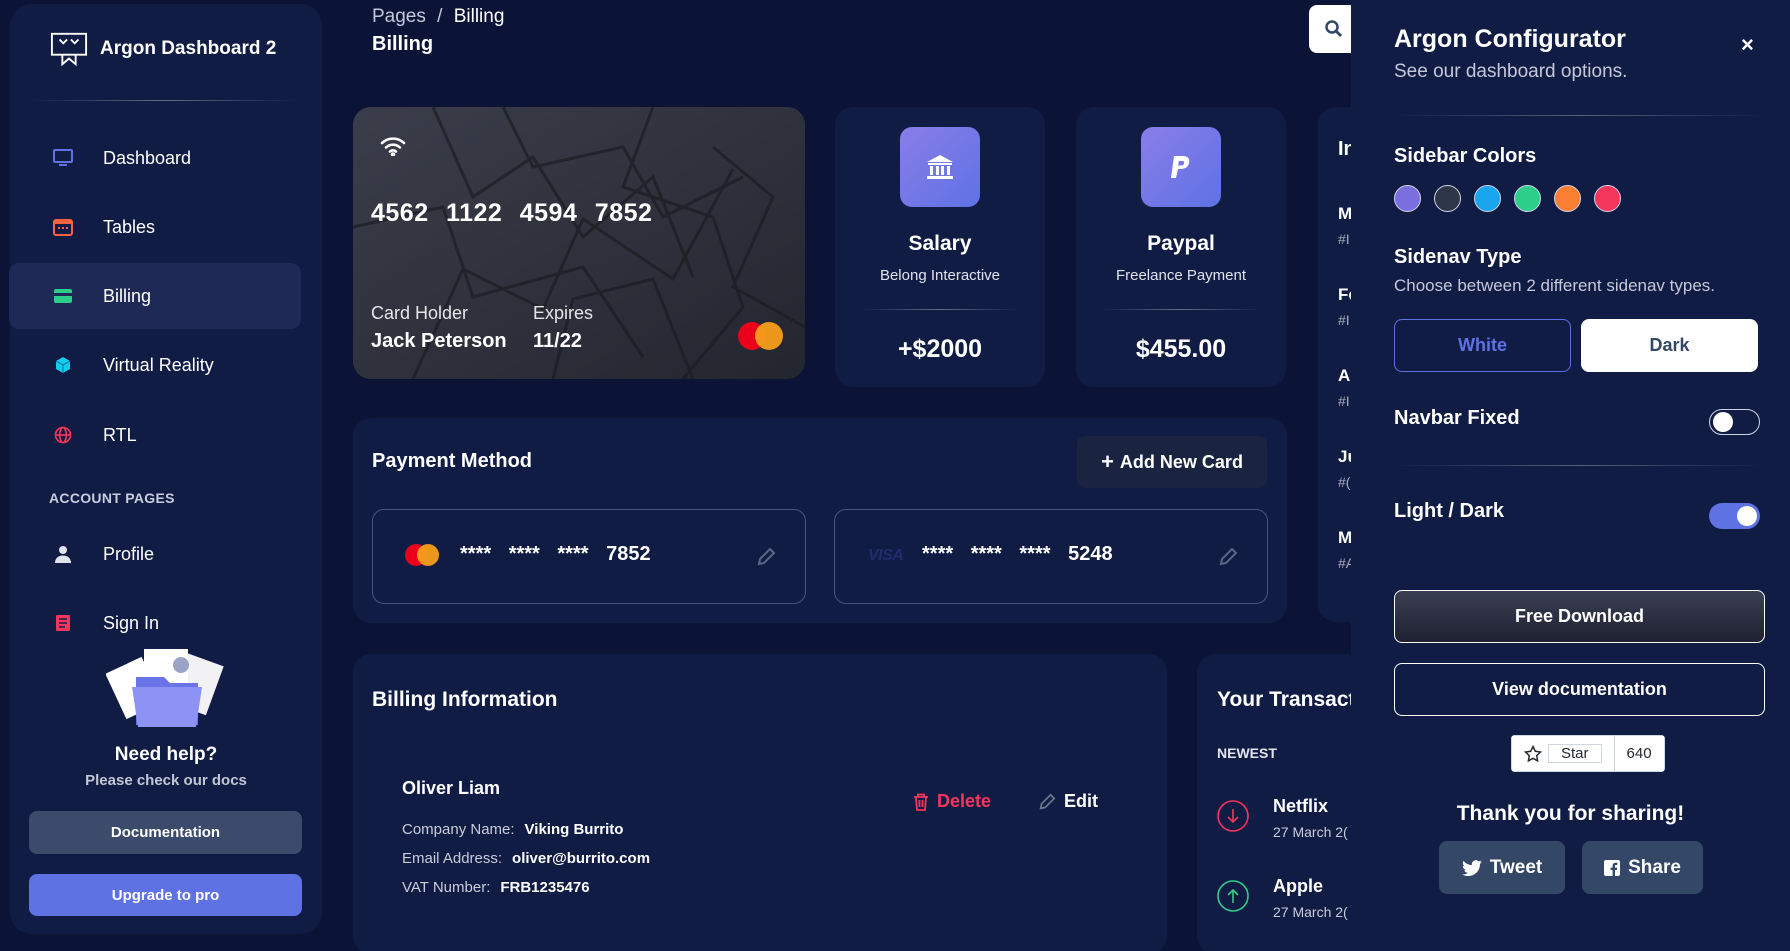 Image resolution: width=1790 pixels, height=951 pixels. What do you see at coordinates (921, 802) in the screenshot?
I see `trash-icon` at bounding box center [921, 802].